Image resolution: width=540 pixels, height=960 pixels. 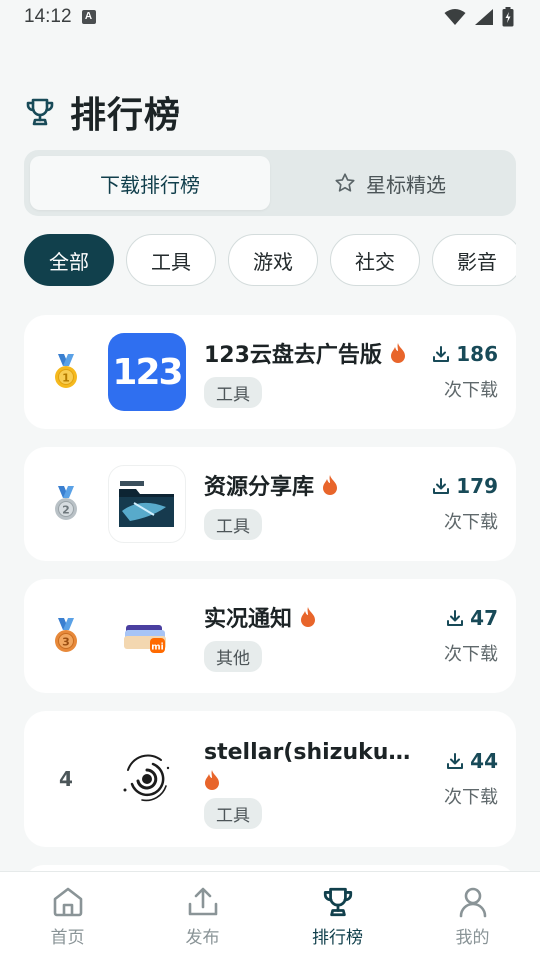 What do you see at coordinates (88, 17) in the screenshot?
I see `accessibility-notification-icon: A` at bounding box center [88, 17].